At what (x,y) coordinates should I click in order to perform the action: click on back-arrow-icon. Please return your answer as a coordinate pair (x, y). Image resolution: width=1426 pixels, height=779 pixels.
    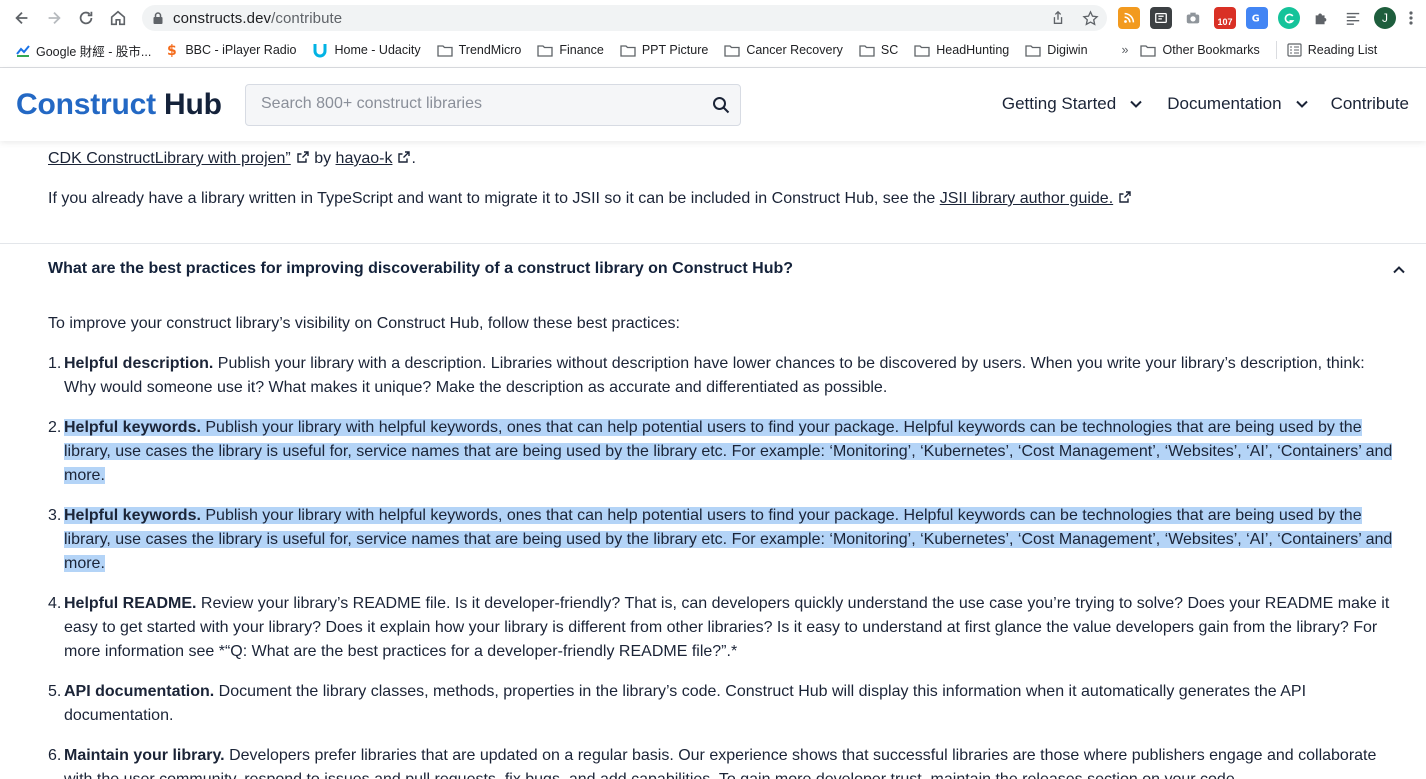
    Looking at the image, I should click on (21, 18).